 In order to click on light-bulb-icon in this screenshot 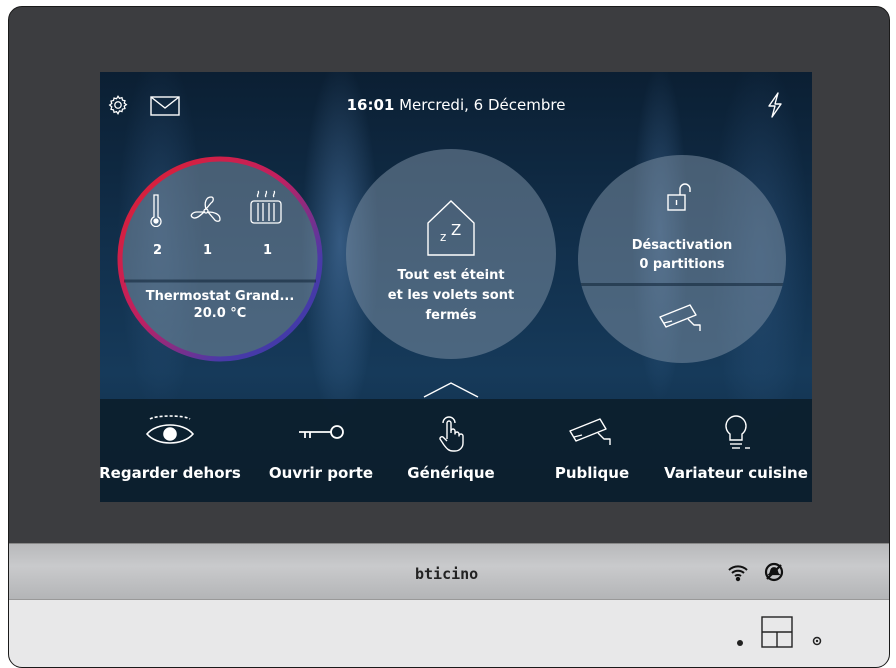, I will do `click(737, 432)`.